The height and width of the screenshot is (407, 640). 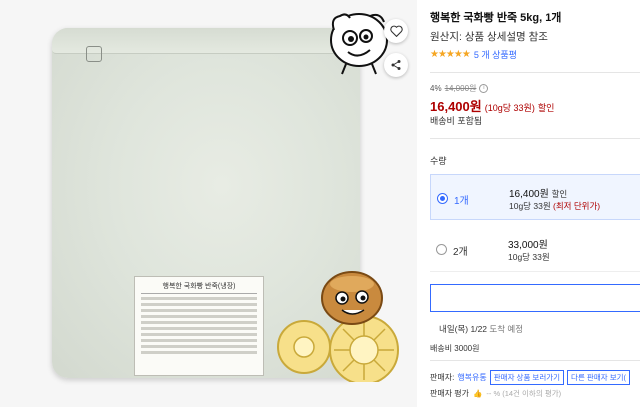 I want to click on radio-selected-icon, so click(x=442, y=198).